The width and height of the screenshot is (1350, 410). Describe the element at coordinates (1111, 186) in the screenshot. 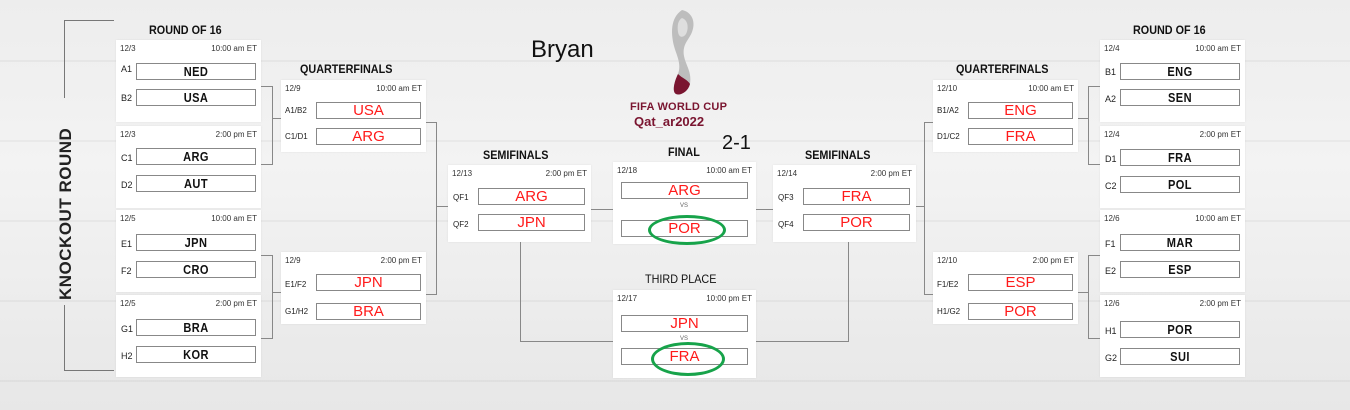

I see `slot-label: C2` at that location.